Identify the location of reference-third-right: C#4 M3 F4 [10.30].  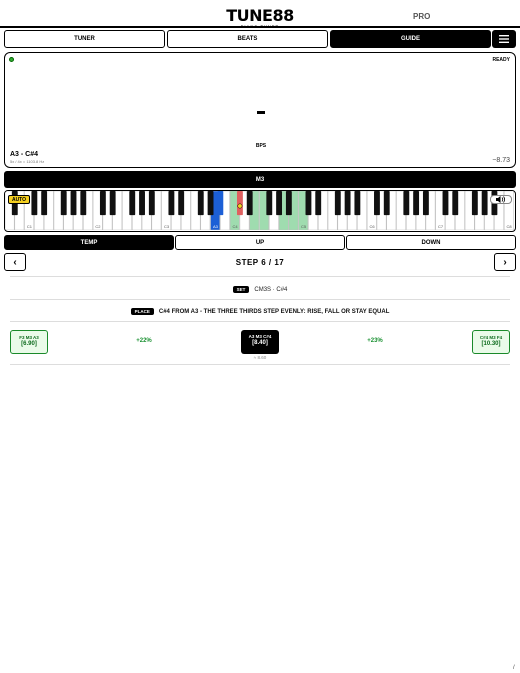
(491, 342).